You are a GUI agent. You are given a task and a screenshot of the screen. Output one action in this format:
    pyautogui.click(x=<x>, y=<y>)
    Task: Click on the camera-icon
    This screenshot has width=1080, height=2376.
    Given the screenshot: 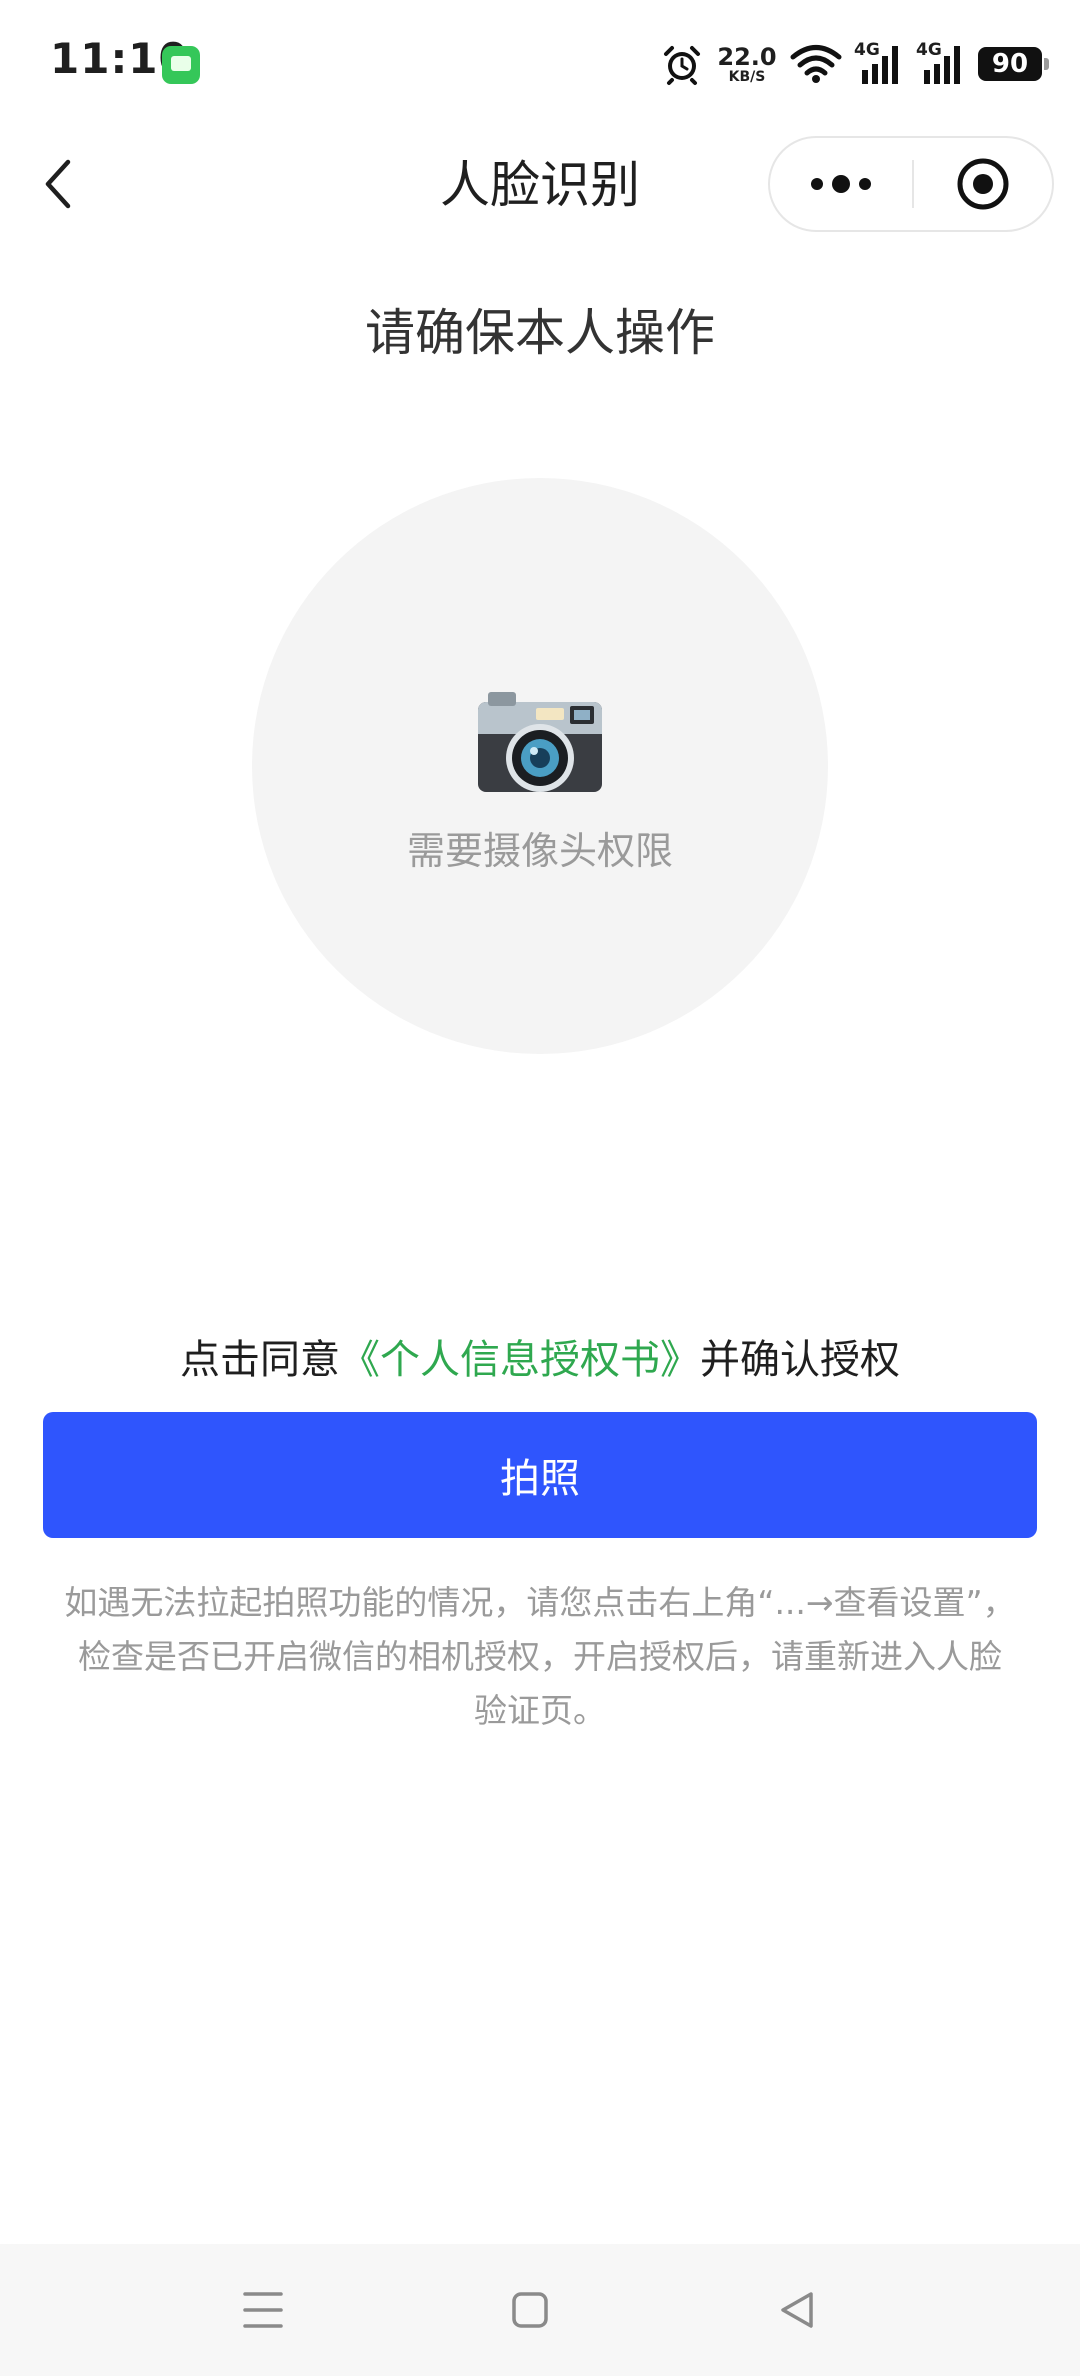 What is the action you would take?
    pyautogui.click(x=540, y=742)
    